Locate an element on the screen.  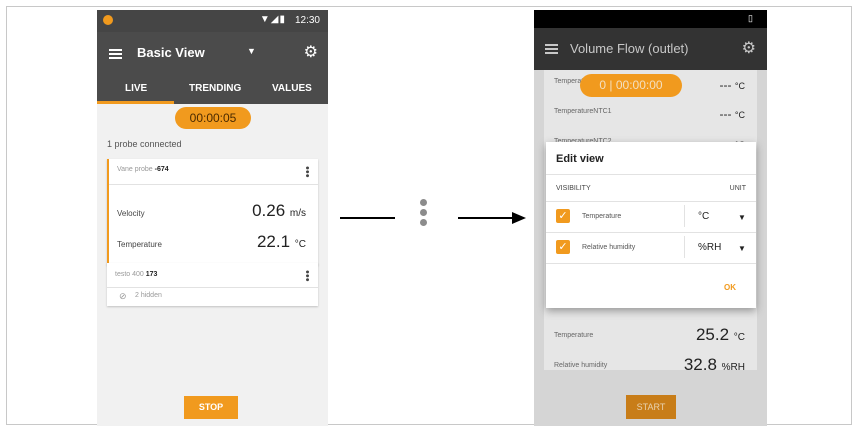
measurement-label: TemperatureNTC1 is located at coordinates (583, 111).